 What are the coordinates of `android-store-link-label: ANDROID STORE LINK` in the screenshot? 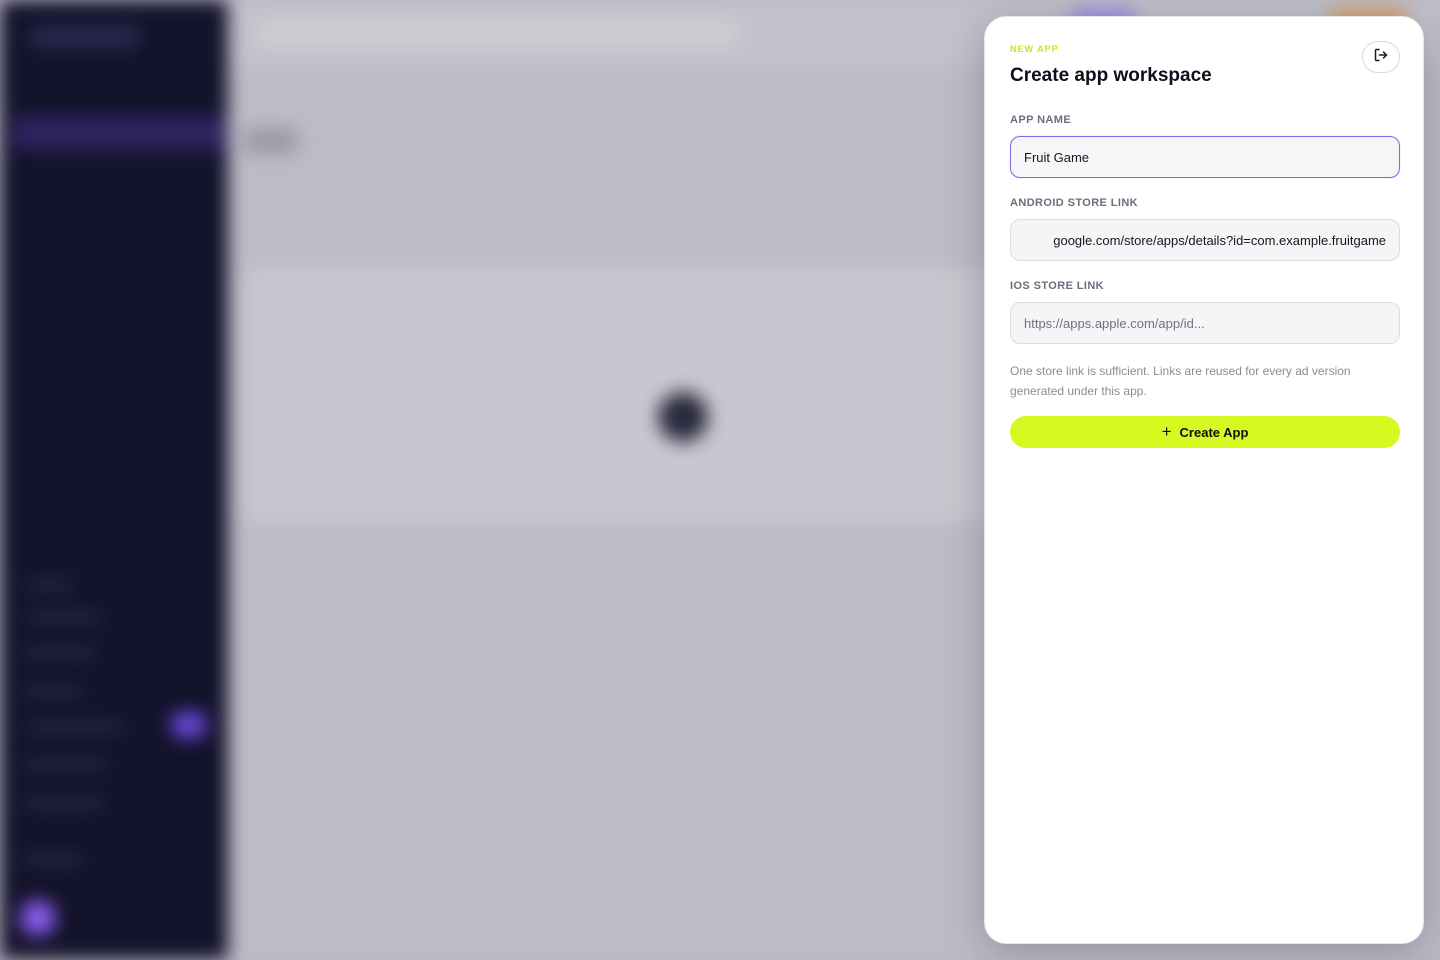 It's located at (1074, 203).